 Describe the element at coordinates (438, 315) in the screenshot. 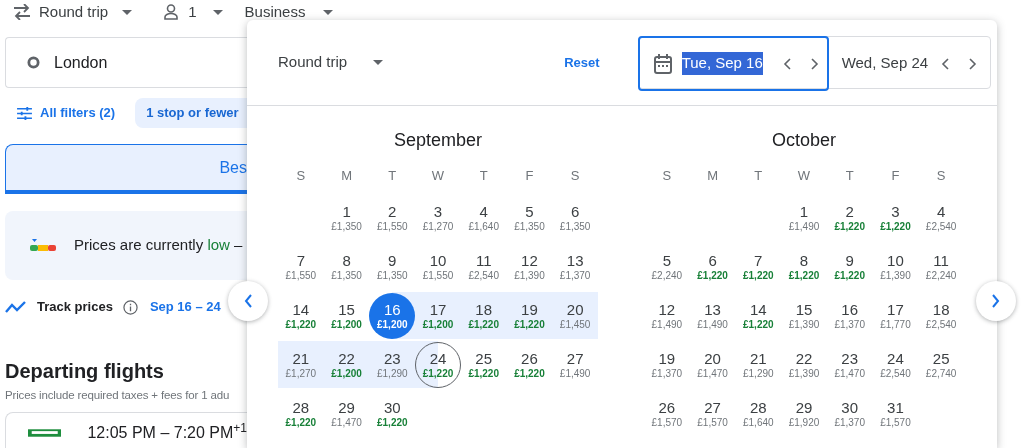

I see `calendar-day: 17 £1,200` at that location.